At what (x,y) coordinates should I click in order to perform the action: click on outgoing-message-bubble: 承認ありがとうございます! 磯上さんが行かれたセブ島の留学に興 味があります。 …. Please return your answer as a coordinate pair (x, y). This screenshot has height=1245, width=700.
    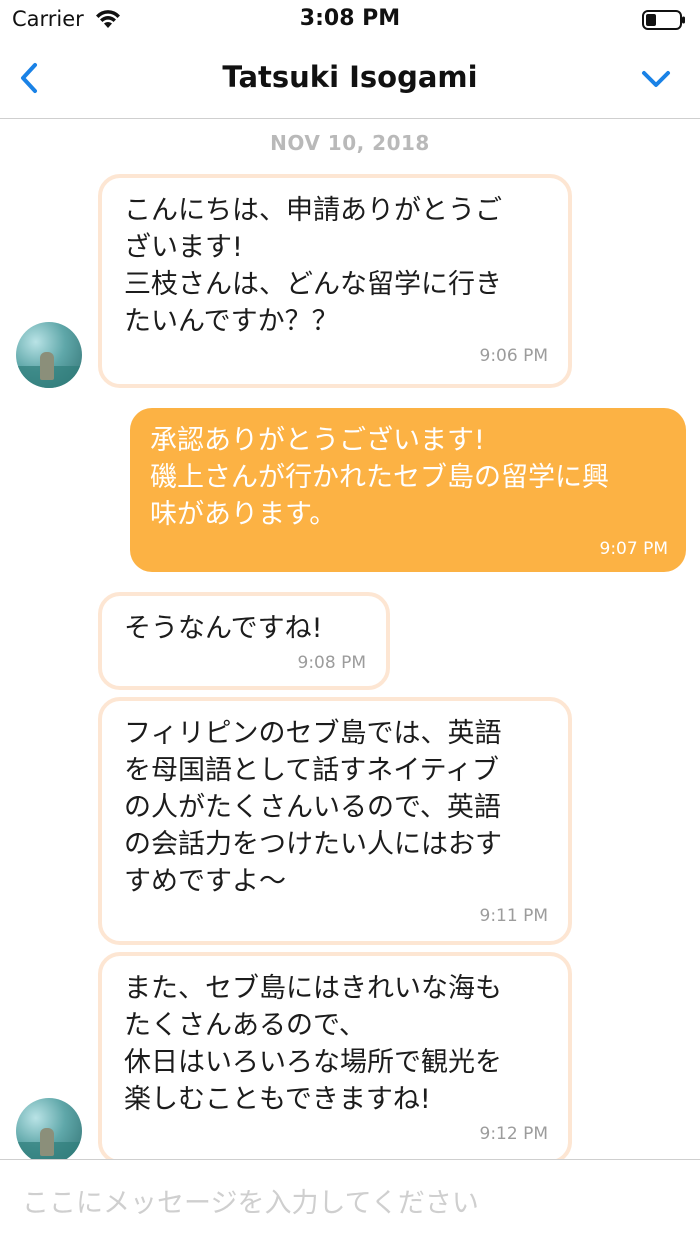
    Looking at the image, I should click on (408, 490).